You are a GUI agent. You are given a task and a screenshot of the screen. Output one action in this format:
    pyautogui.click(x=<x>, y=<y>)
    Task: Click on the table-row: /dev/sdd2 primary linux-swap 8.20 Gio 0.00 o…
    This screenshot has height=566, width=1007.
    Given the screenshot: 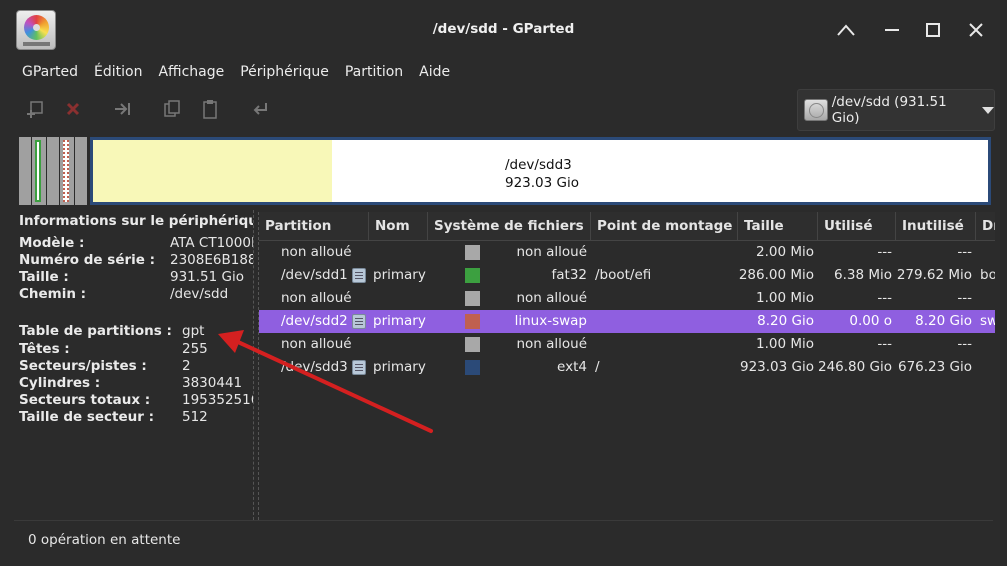 What is the action you would take?
    pyautogui.click(x=627, y=321)
    